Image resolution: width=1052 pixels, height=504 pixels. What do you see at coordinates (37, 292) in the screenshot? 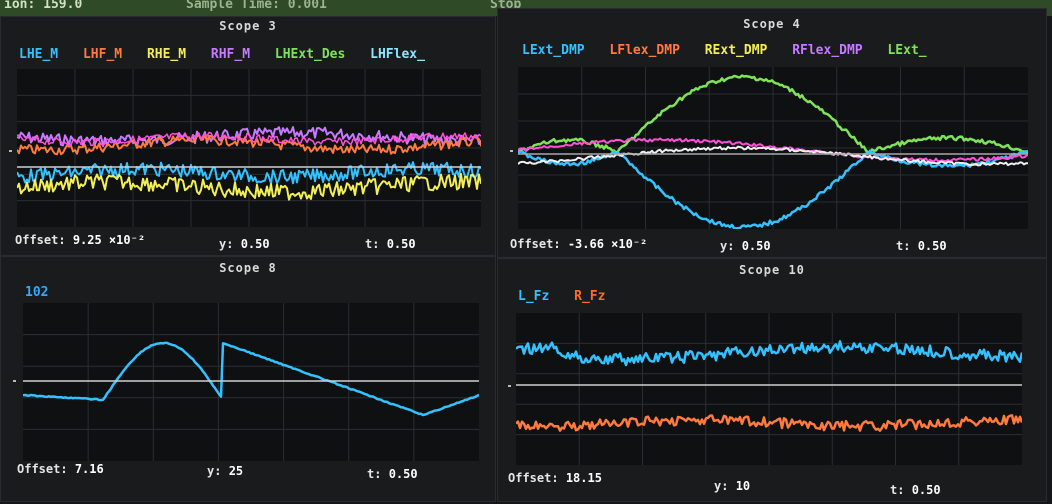
I see `legend-entry: 102` at bounding box center [37, 292].